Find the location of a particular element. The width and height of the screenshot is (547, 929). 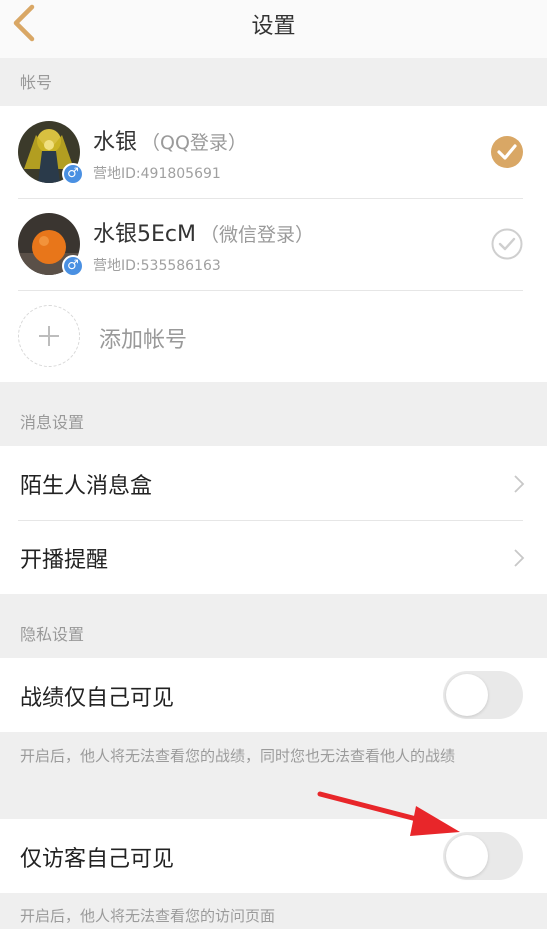

records-private-note: 开启后，他人将无法查看您的战绩，同时您也无法查看他人的战绩 is located at coordinates (238, 756).